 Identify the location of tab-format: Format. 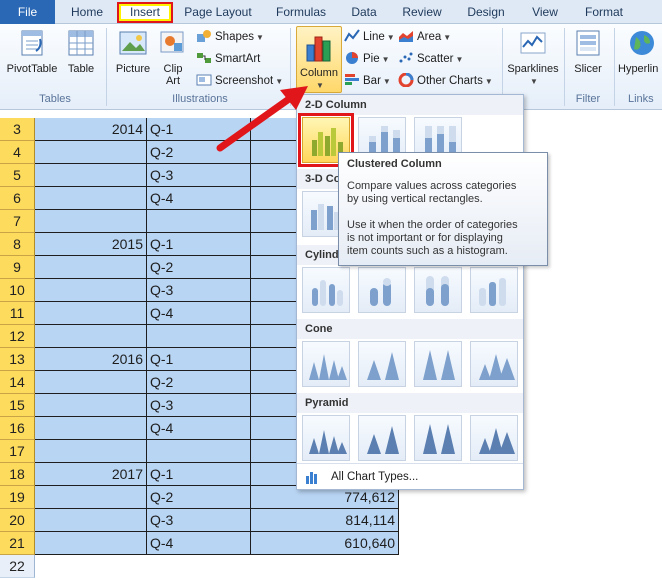
(604, 12).